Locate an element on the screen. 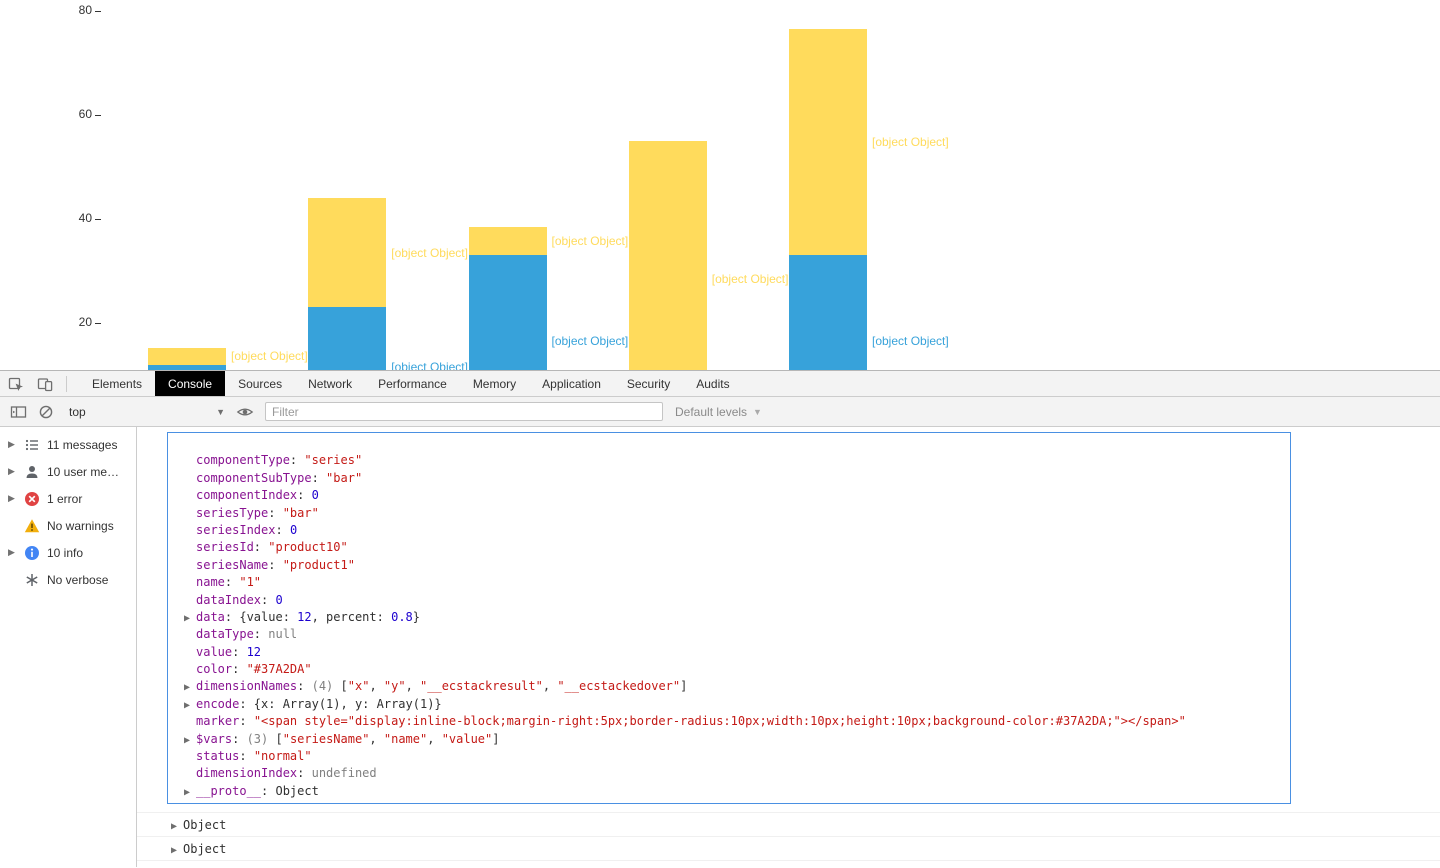  sidebar-item-label: 10 info is located at coordinates (65, 552).